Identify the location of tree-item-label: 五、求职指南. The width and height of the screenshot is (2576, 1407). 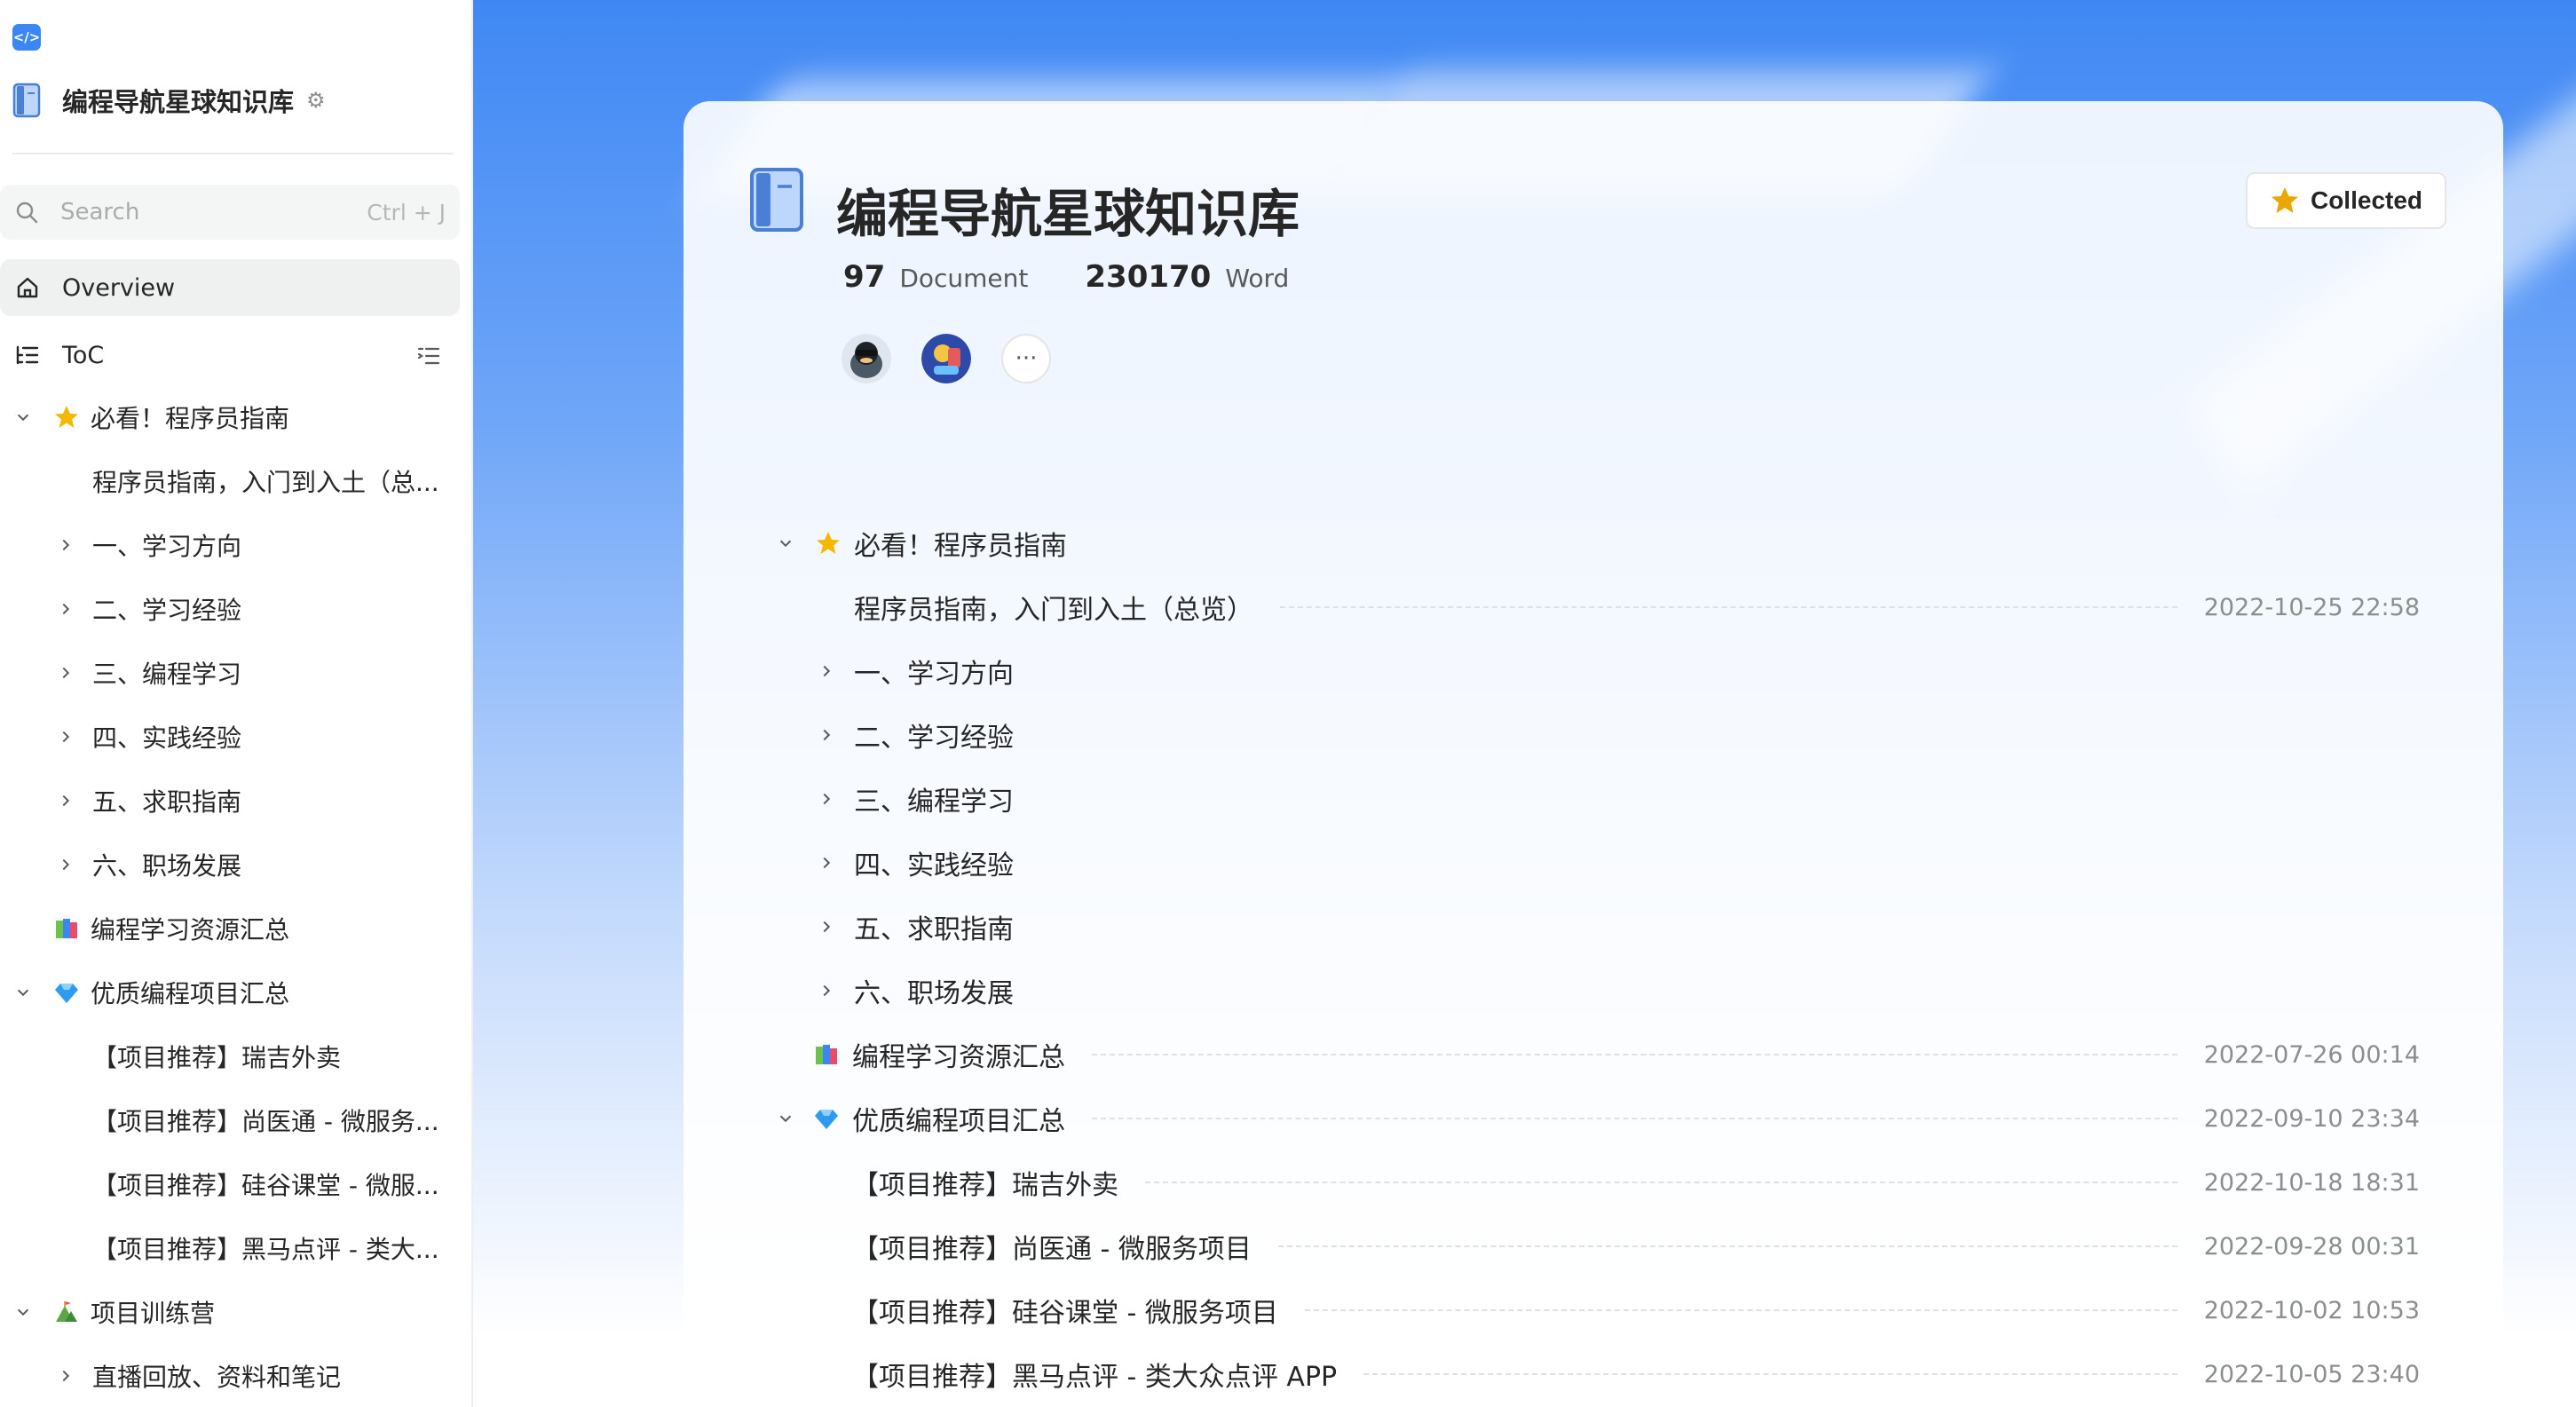
(167, 802).